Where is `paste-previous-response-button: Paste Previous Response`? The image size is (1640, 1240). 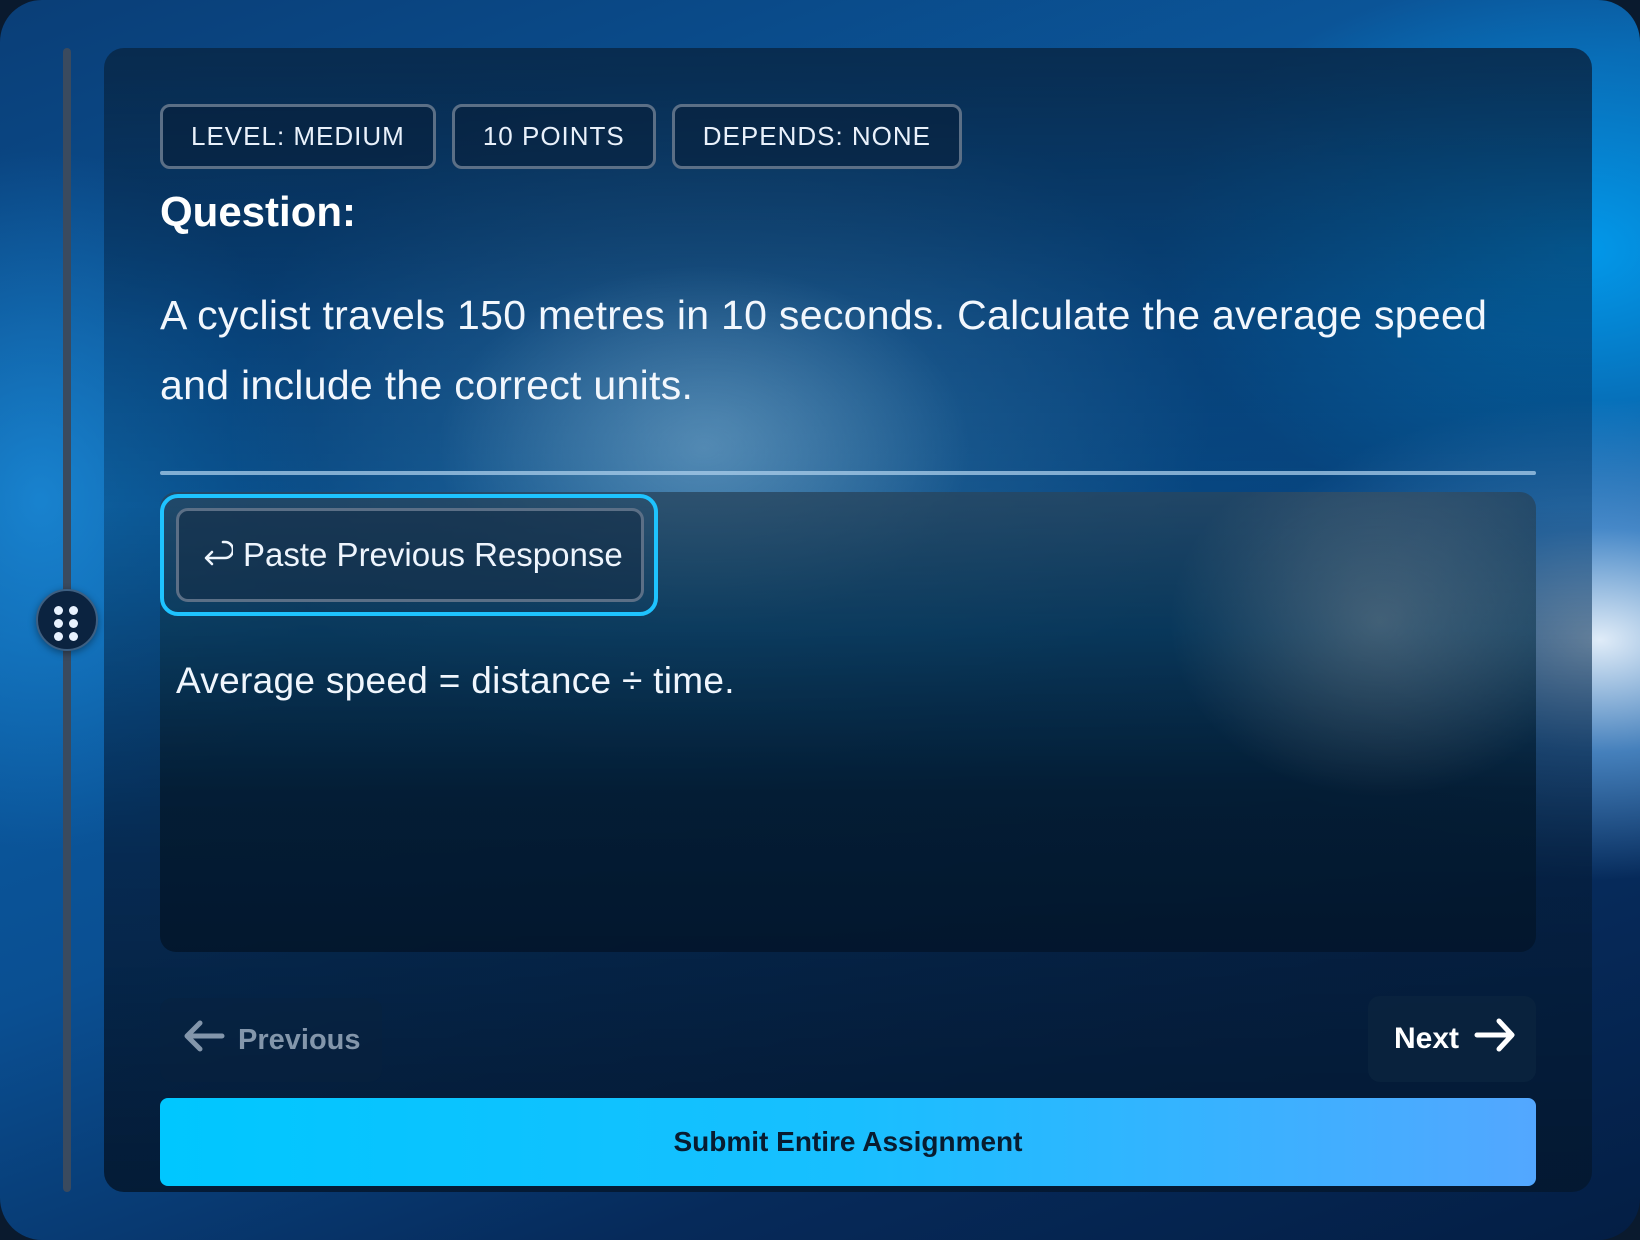 paste-previous-response-button: Paste Previous Response is located at coordinates (410, 555).